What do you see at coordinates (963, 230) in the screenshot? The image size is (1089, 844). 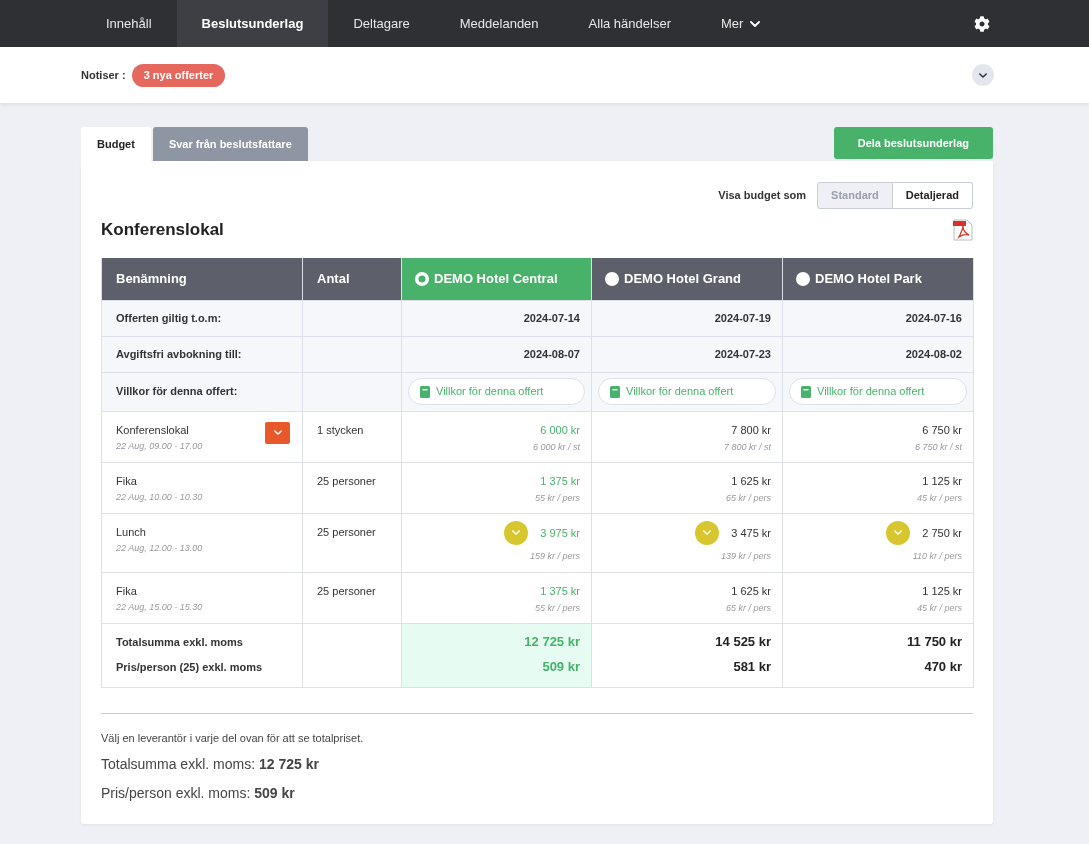 I see `pdf-icon` at bounding box center [963, 230].